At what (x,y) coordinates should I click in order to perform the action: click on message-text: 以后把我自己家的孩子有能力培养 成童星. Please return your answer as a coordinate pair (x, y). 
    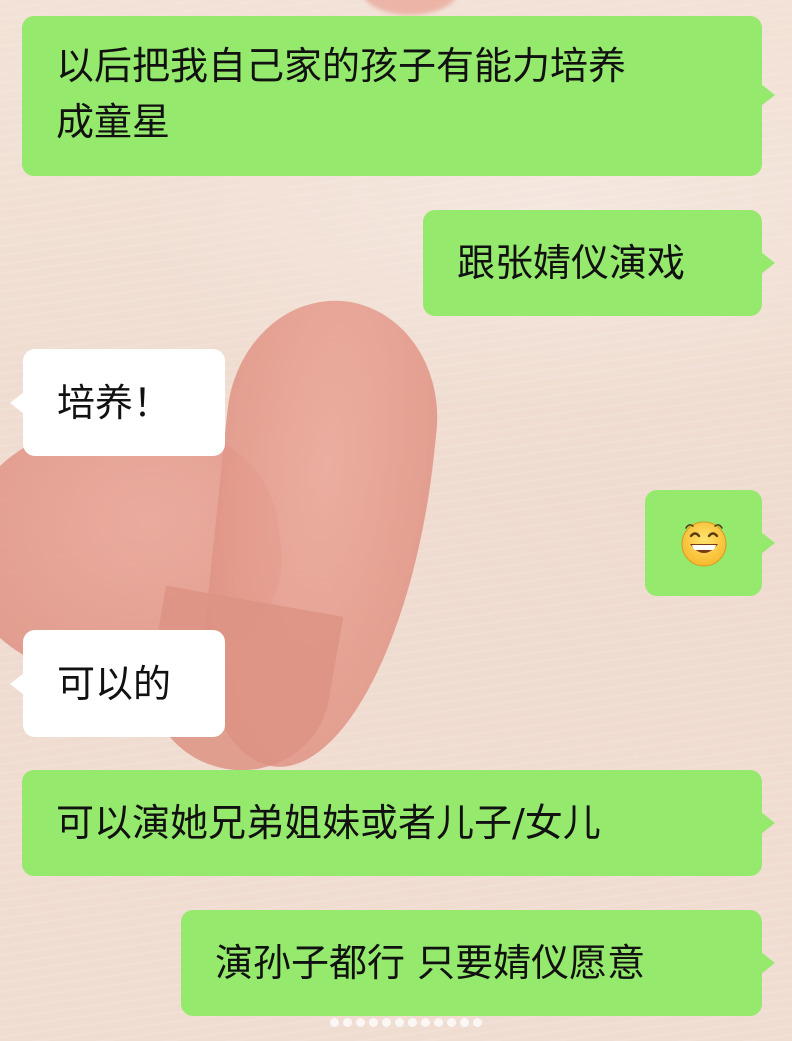
    Looking at the image, I should click on (341, 94).